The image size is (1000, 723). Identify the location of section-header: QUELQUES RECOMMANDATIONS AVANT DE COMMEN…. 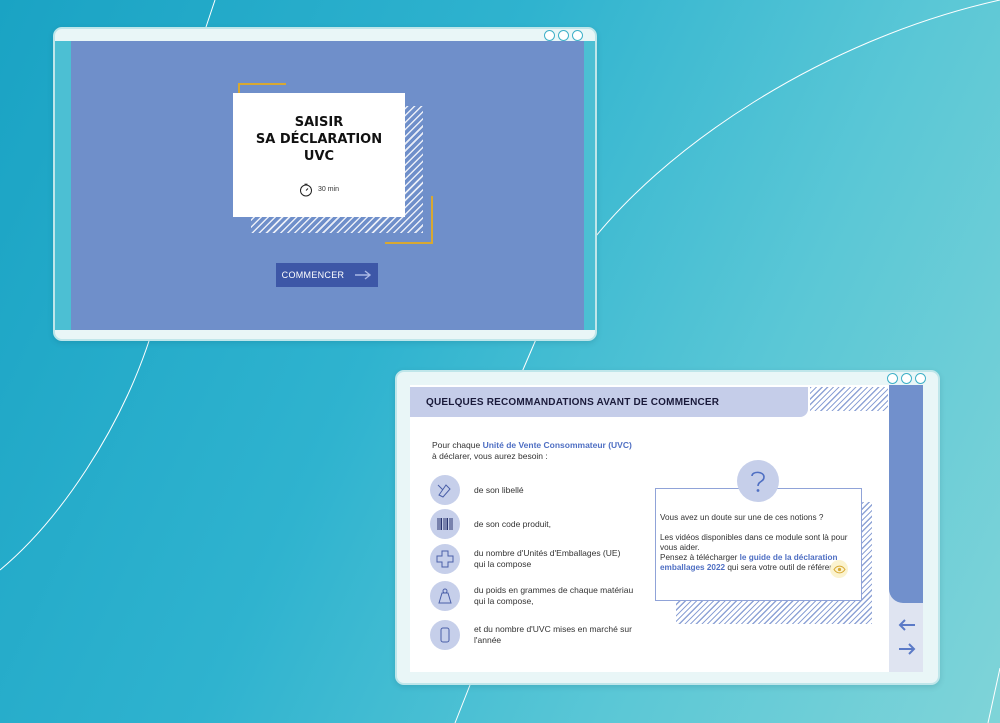
(609, 402).